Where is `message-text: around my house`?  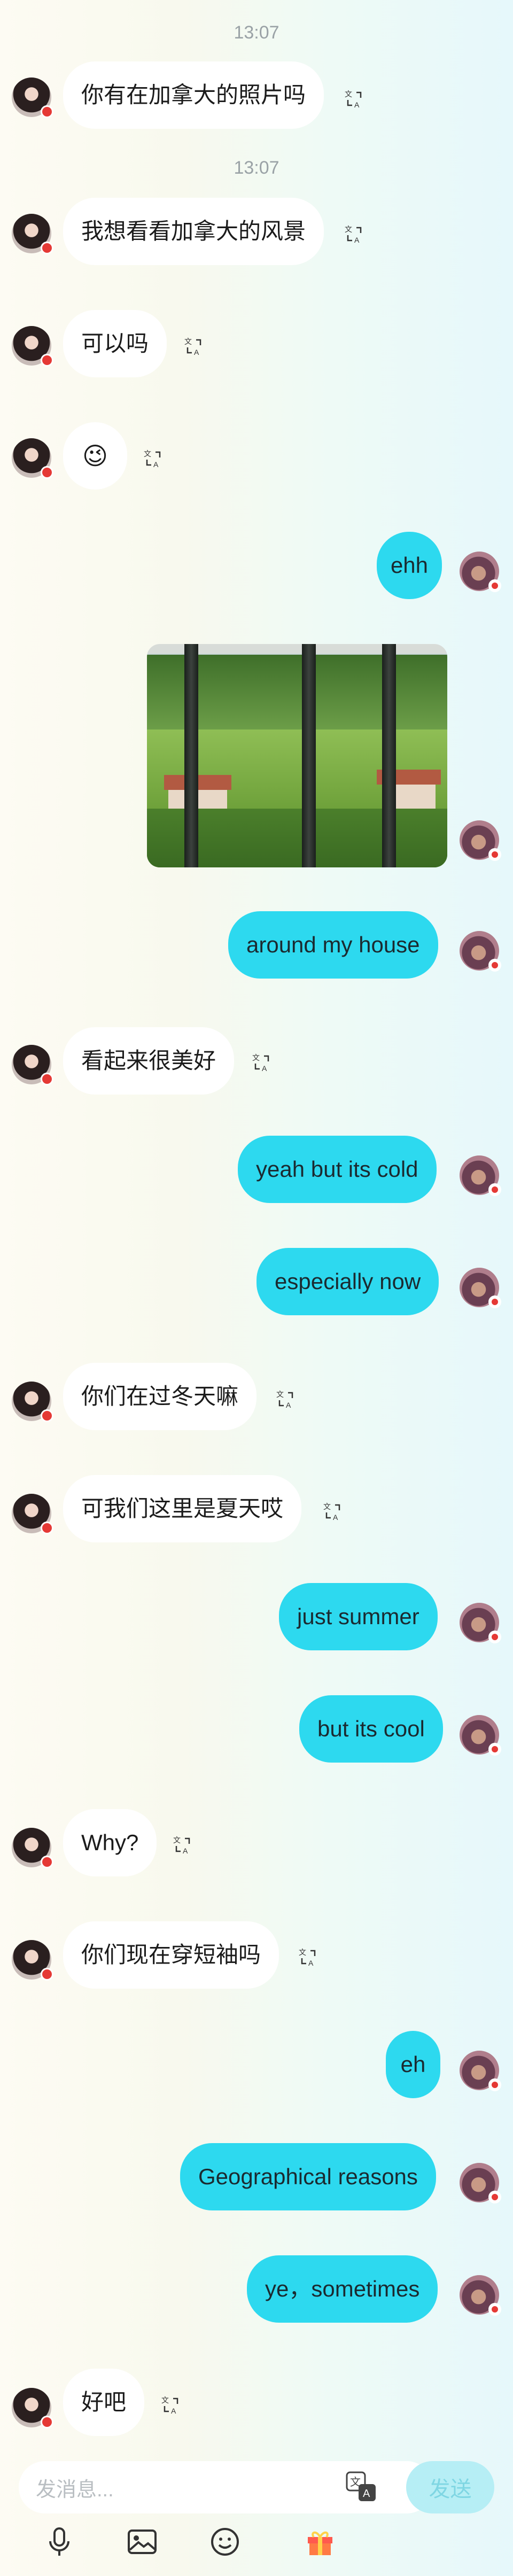 message-text: around my house is located at coordinates (333, 944).